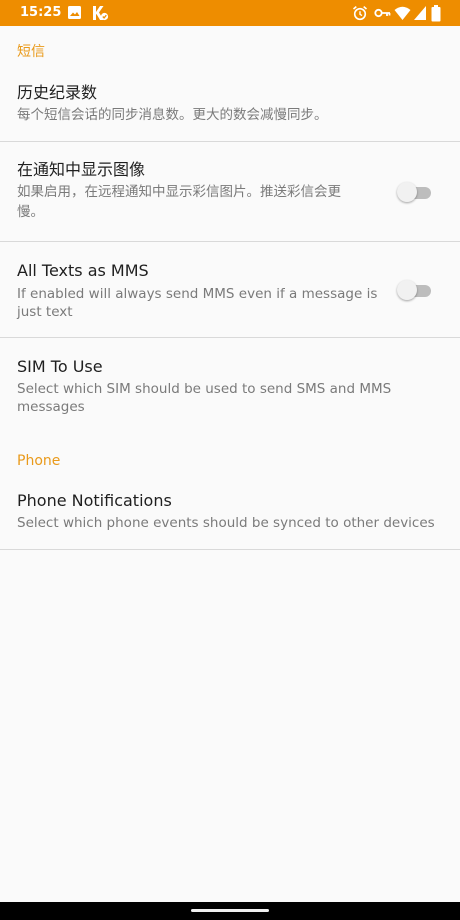 The image size is (460, 920). Describe the element at coordinates (172, 115) in the screenshot. I see `pref-summary: 每个短信会话的同步消息数。更大的数会减慢同步。` at that location.